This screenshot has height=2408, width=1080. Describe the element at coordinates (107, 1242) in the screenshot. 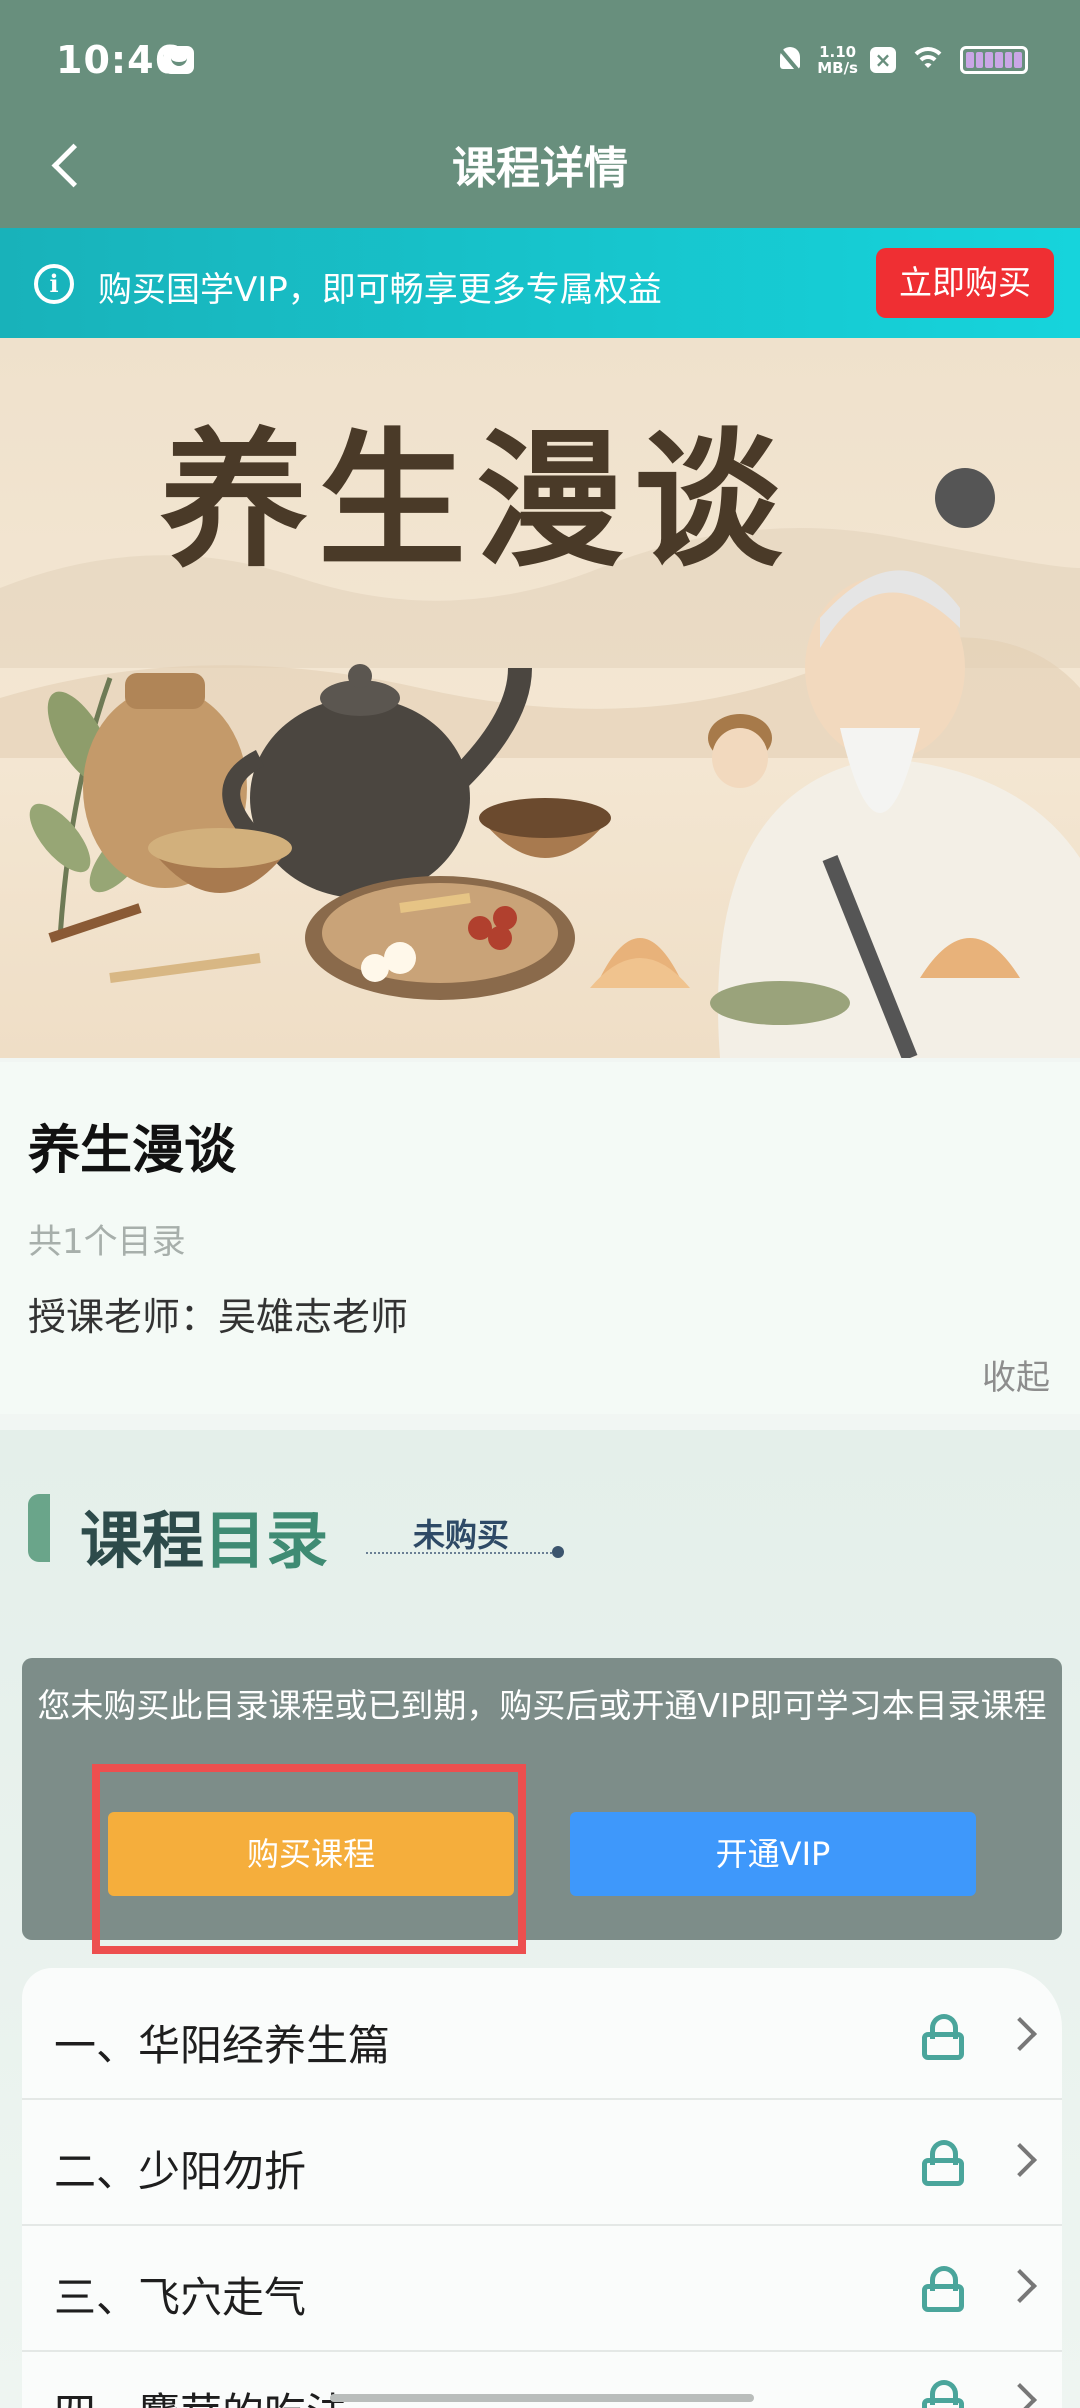

I see `directory-count: 共1个目录` at that location.